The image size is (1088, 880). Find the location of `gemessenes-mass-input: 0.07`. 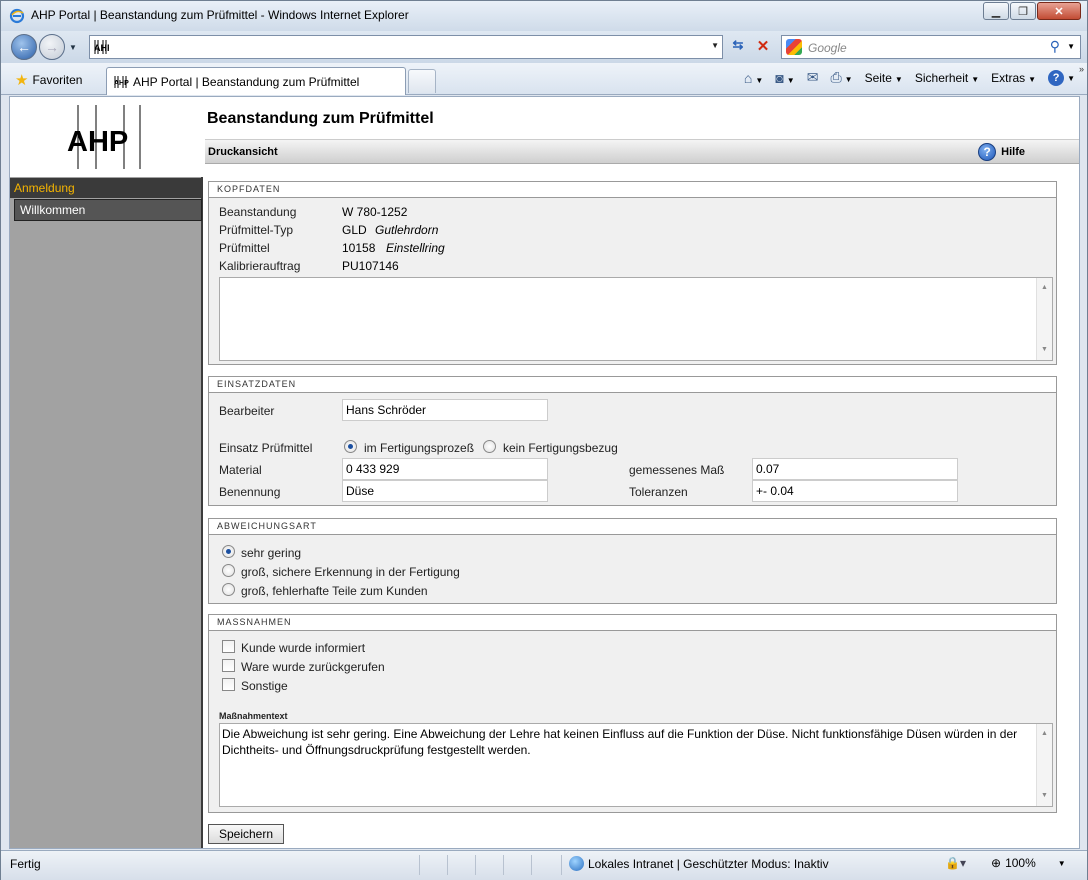

gemessenes-mass-input: 0.07 is located at coordinates (855, 469).